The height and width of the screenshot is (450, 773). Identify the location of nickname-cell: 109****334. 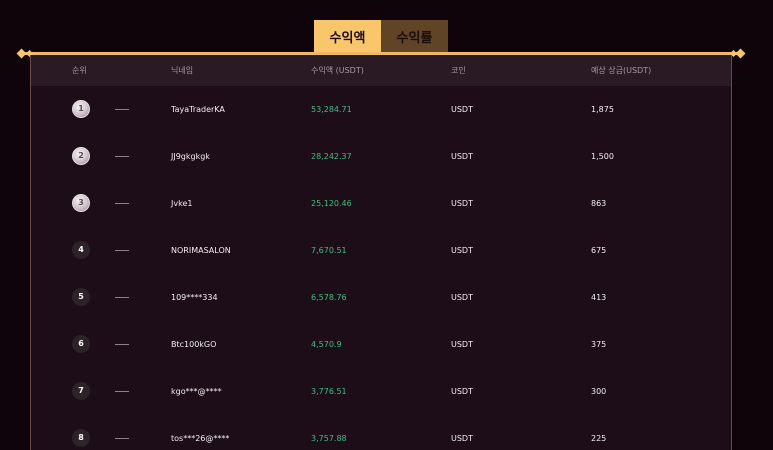
(194, 297).